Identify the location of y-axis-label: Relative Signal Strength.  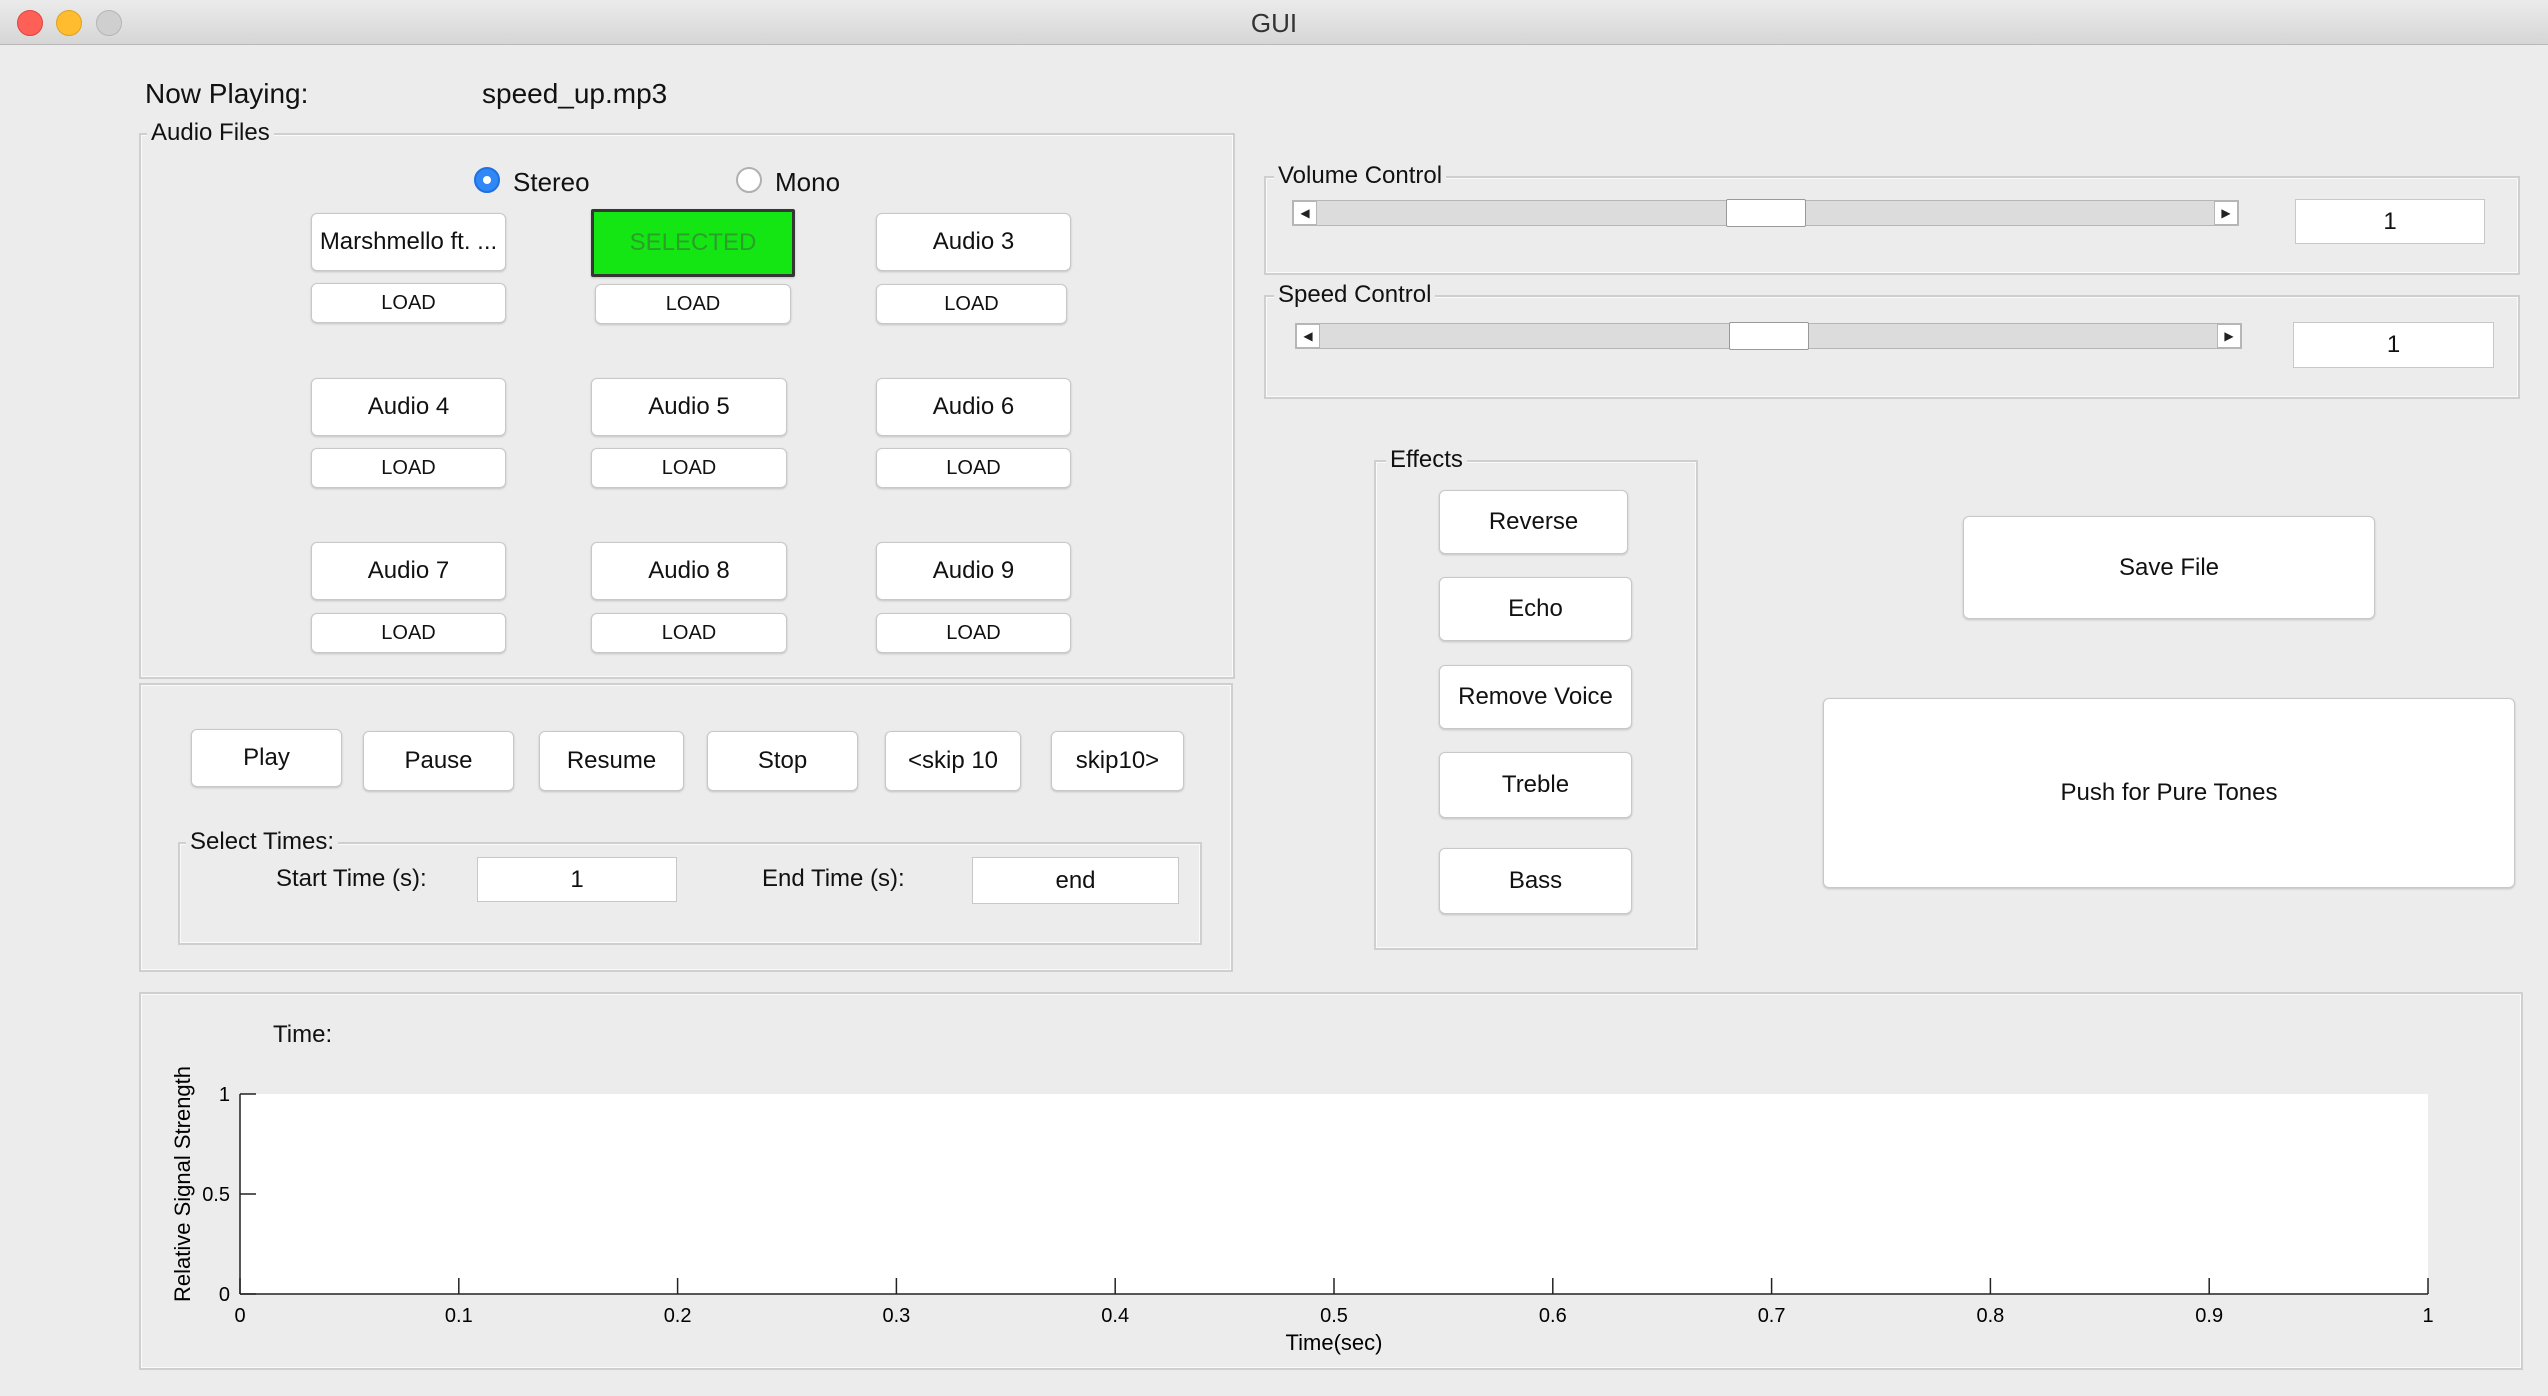
(182, 1184).